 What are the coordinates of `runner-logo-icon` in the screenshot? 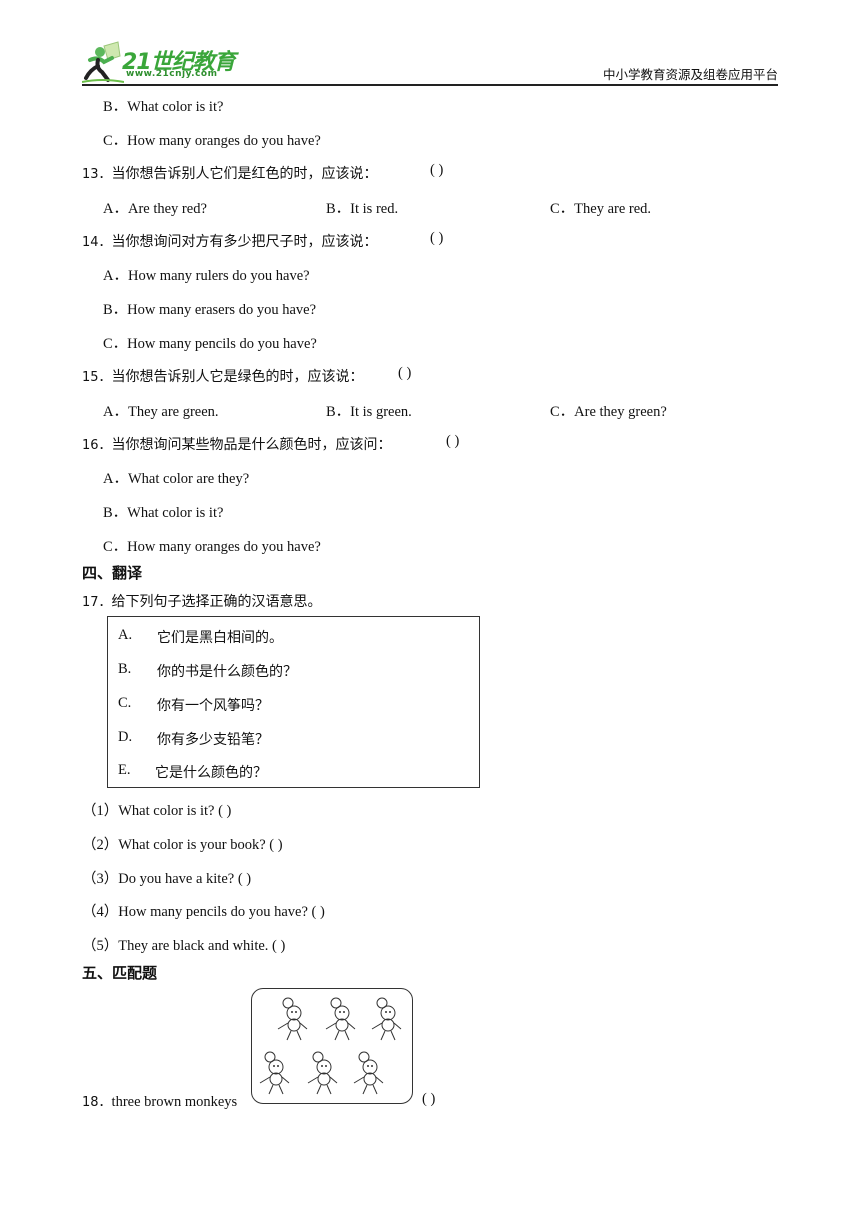 It's located at (103, 62).